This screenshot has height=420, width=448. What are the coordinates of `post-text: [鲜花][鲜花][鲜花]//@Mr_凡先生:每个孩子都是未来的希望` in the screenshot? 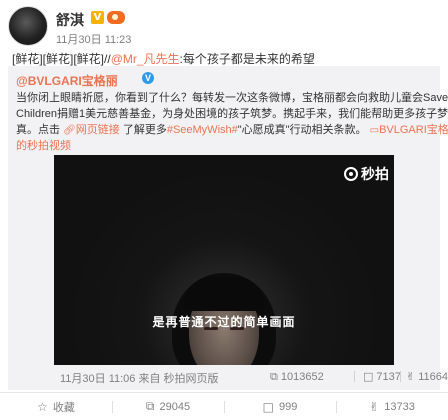 It's located at (163, 58).